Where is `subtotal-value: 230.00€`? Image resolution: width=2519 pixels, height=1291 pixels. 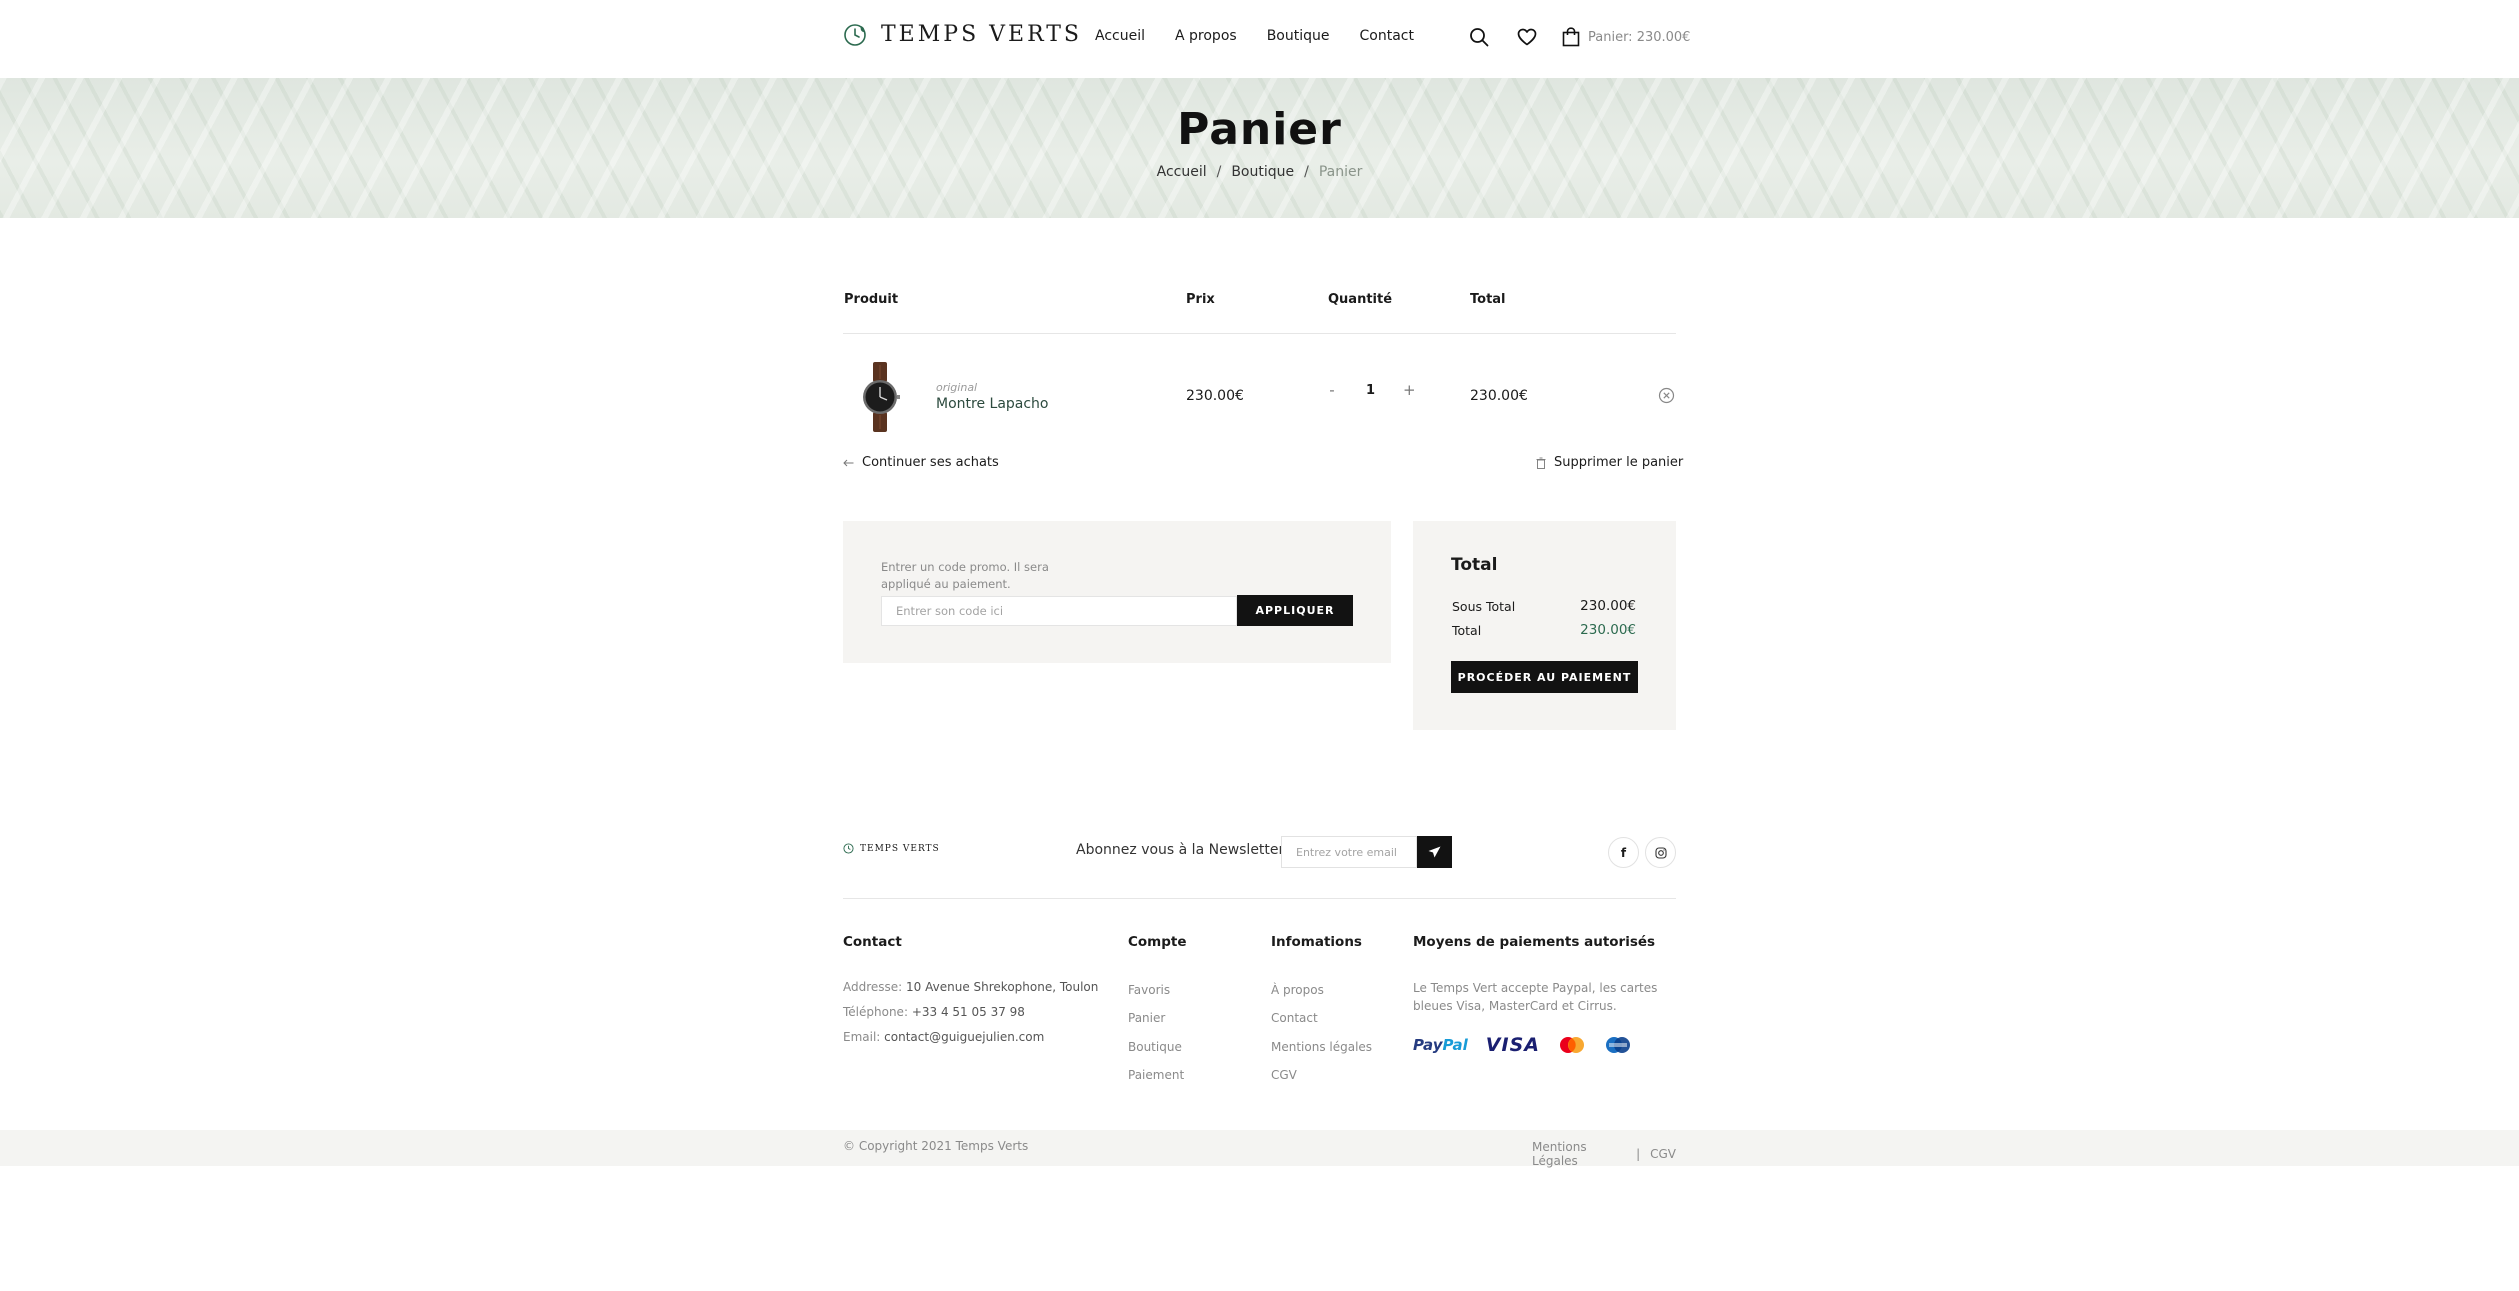 subtotal-value: 230.00€ is located at coordinates (1608, 606).